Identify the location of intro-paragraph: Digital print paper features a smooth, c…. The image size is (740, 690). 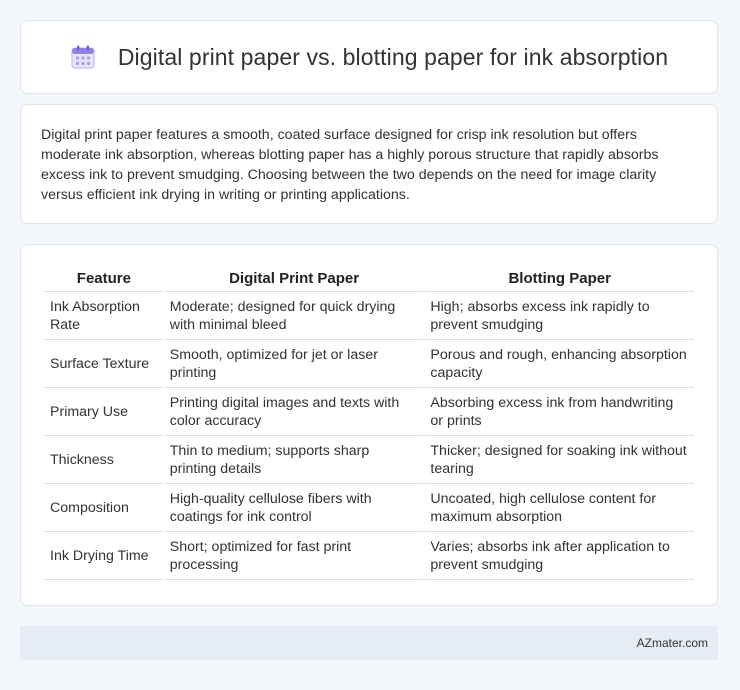
(350, 165).